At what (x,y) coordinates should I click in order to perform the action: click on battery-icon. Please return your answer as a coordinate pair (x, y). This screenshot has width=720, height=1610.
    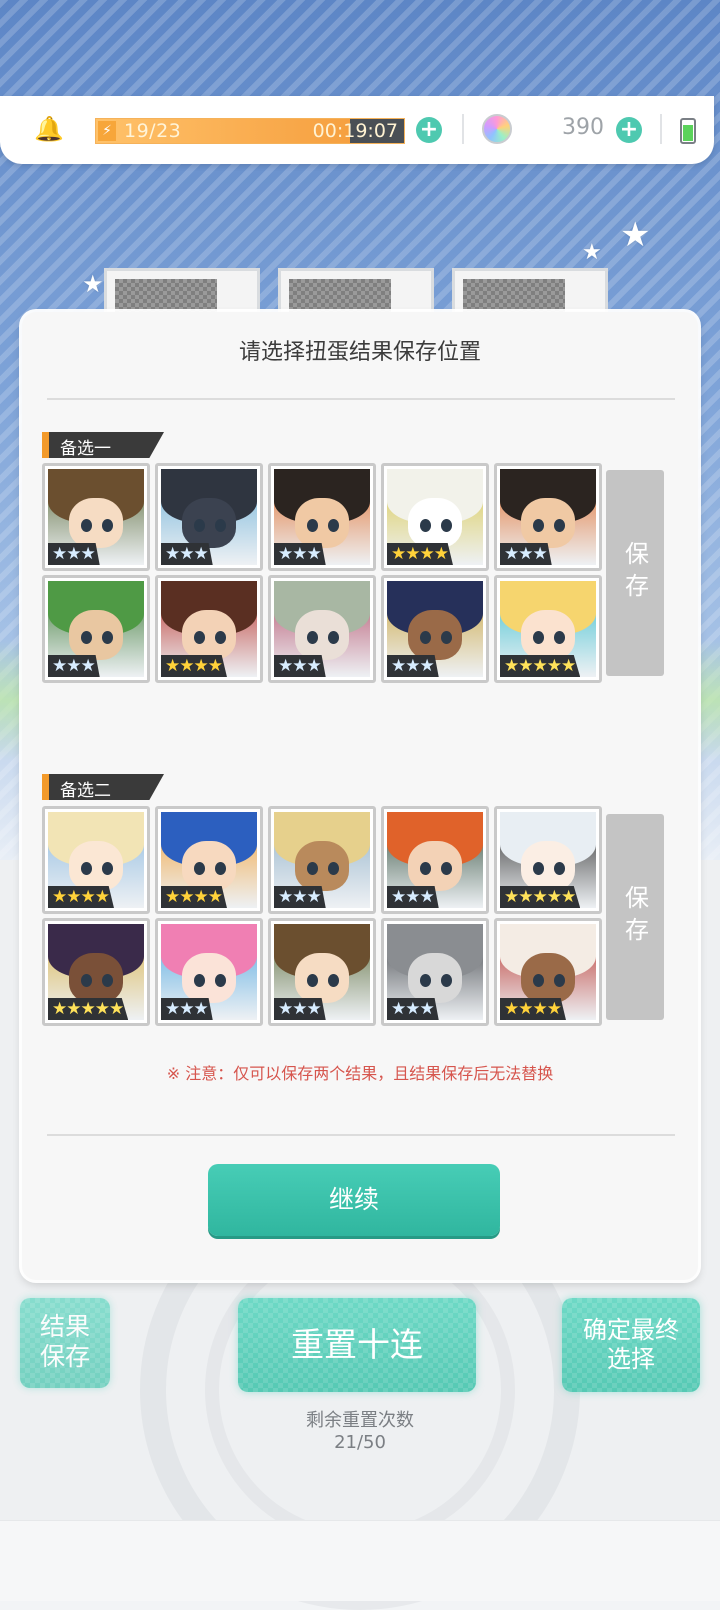
    Looking at the image, I should click on (688, 131).